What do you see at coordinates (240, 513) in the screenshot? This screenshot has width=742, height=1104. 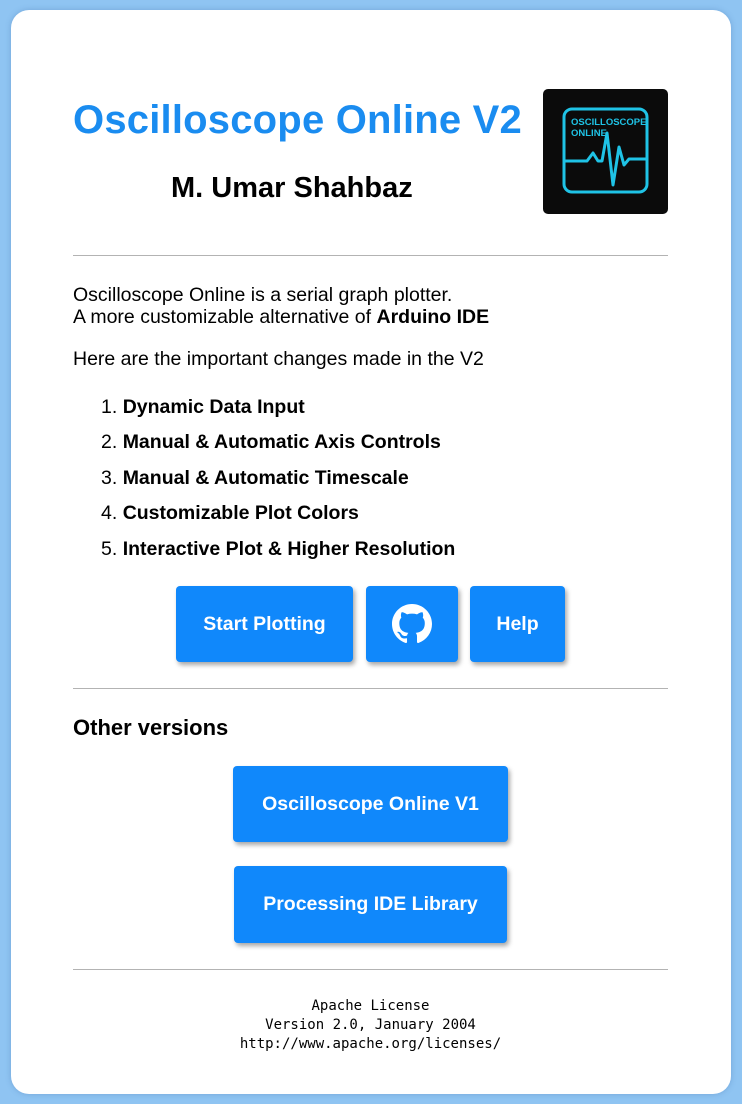 I see `list-item-text: Customizable Plot Colors` at bounding box center [240, 513].